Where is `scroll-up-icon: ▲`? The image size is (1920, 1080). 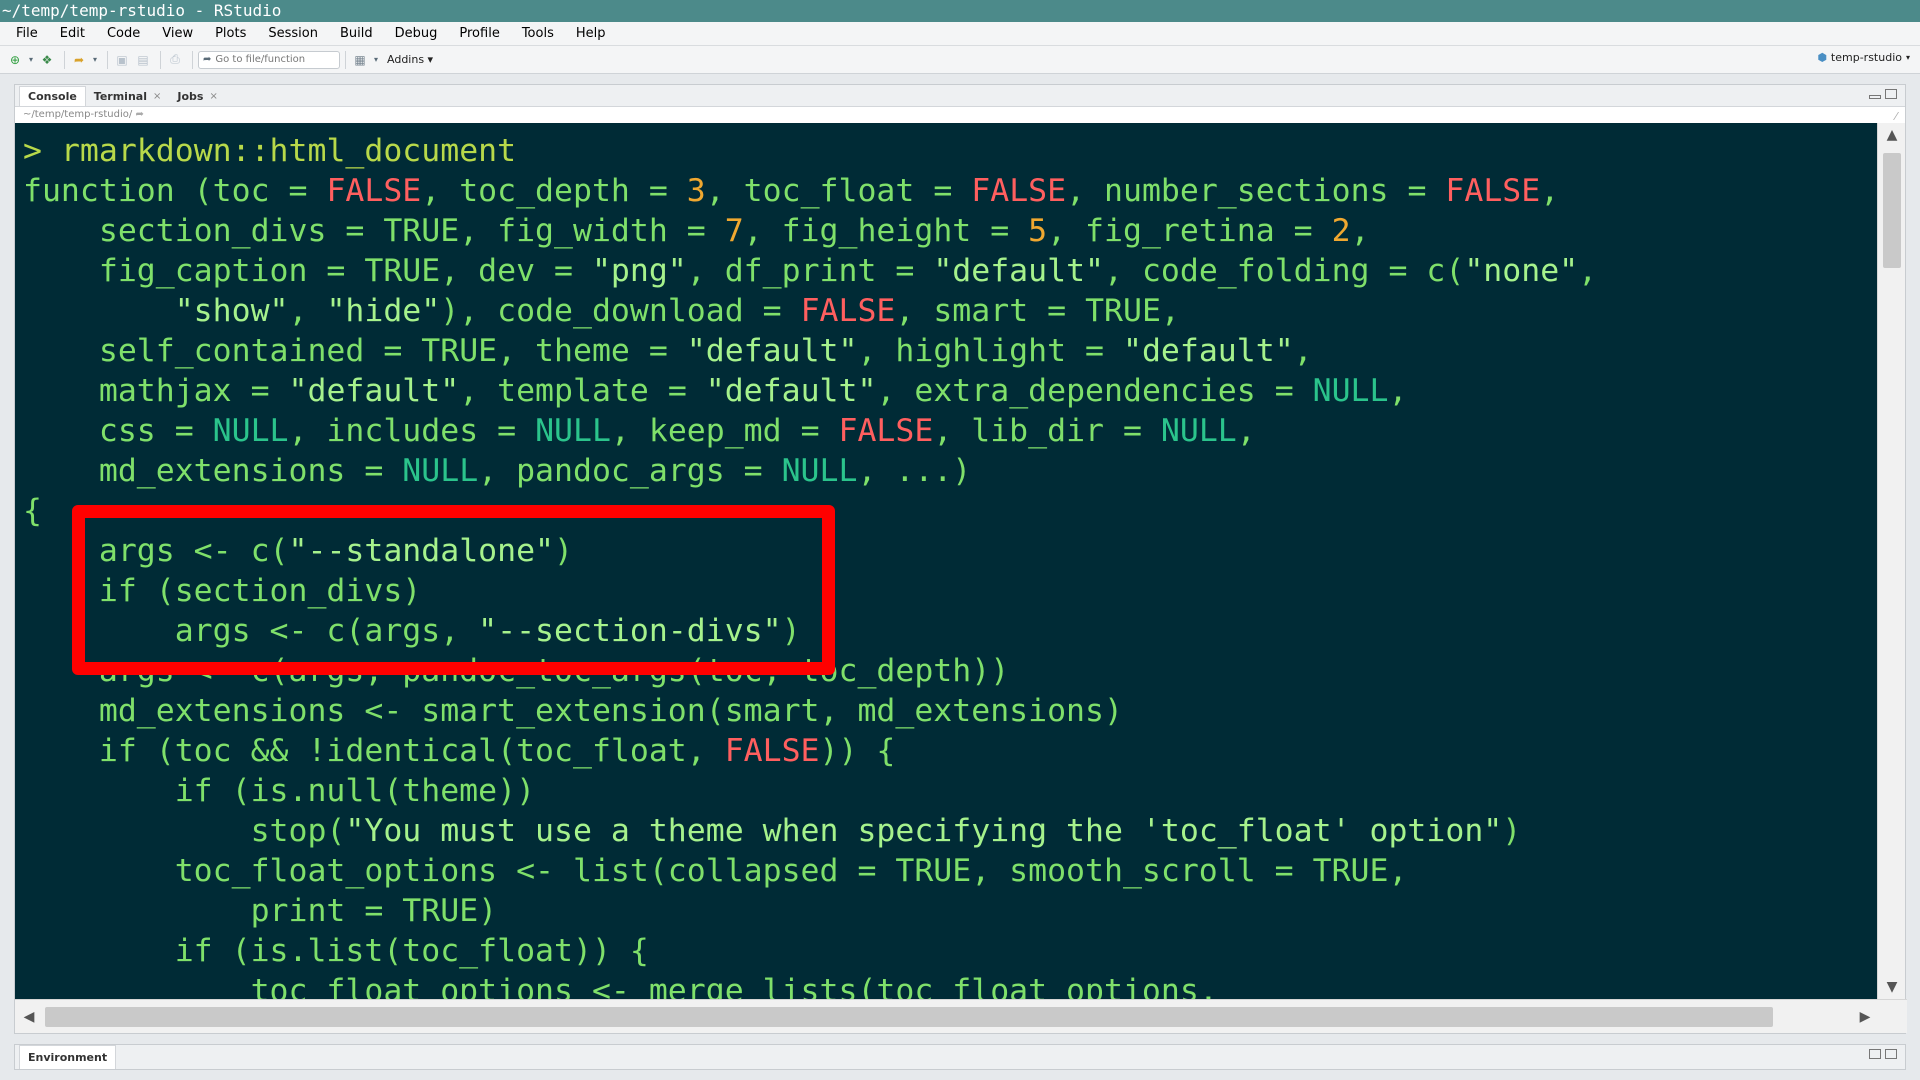
scroll-up-icon: ▲ is located at coordinates (1892, 135).